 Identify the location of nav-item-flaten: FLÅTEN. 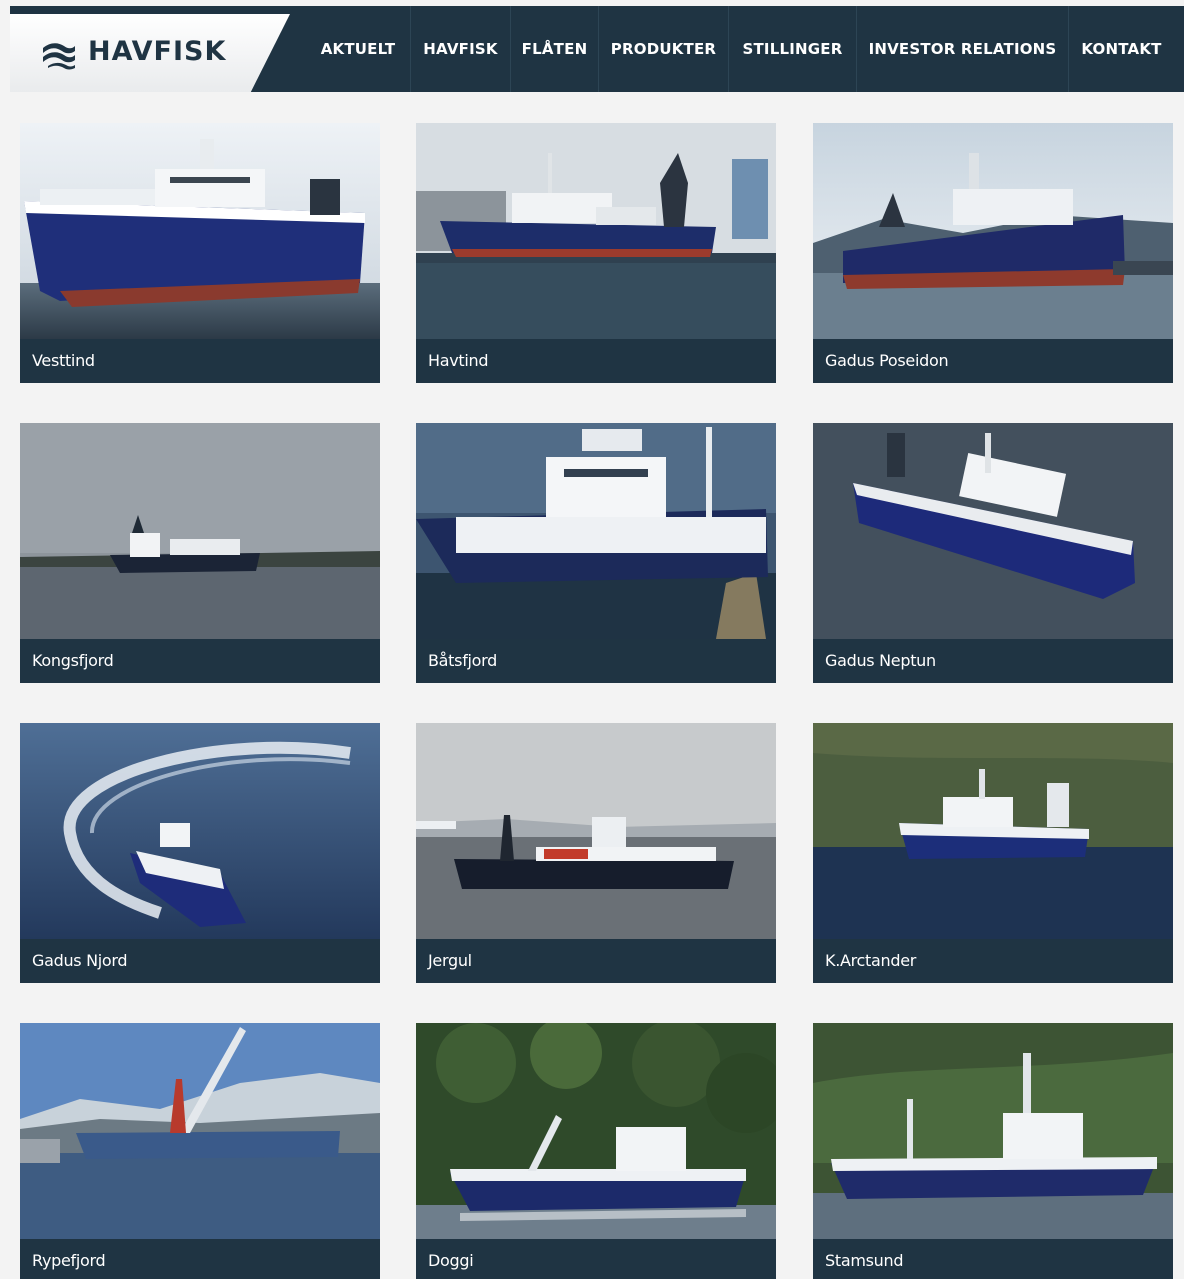
(554, 49).